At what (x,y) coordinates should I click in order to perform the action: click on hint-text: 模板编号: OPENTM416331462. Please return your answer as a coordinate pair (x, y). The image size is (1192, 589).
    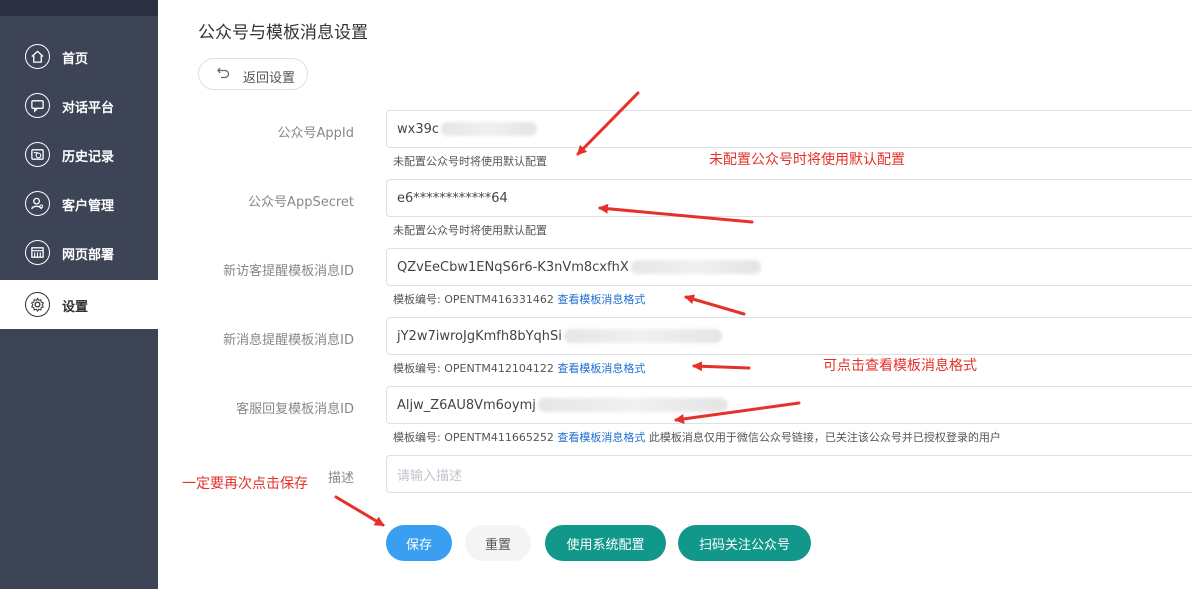
    Looking at the image, I should click on (473, 299).